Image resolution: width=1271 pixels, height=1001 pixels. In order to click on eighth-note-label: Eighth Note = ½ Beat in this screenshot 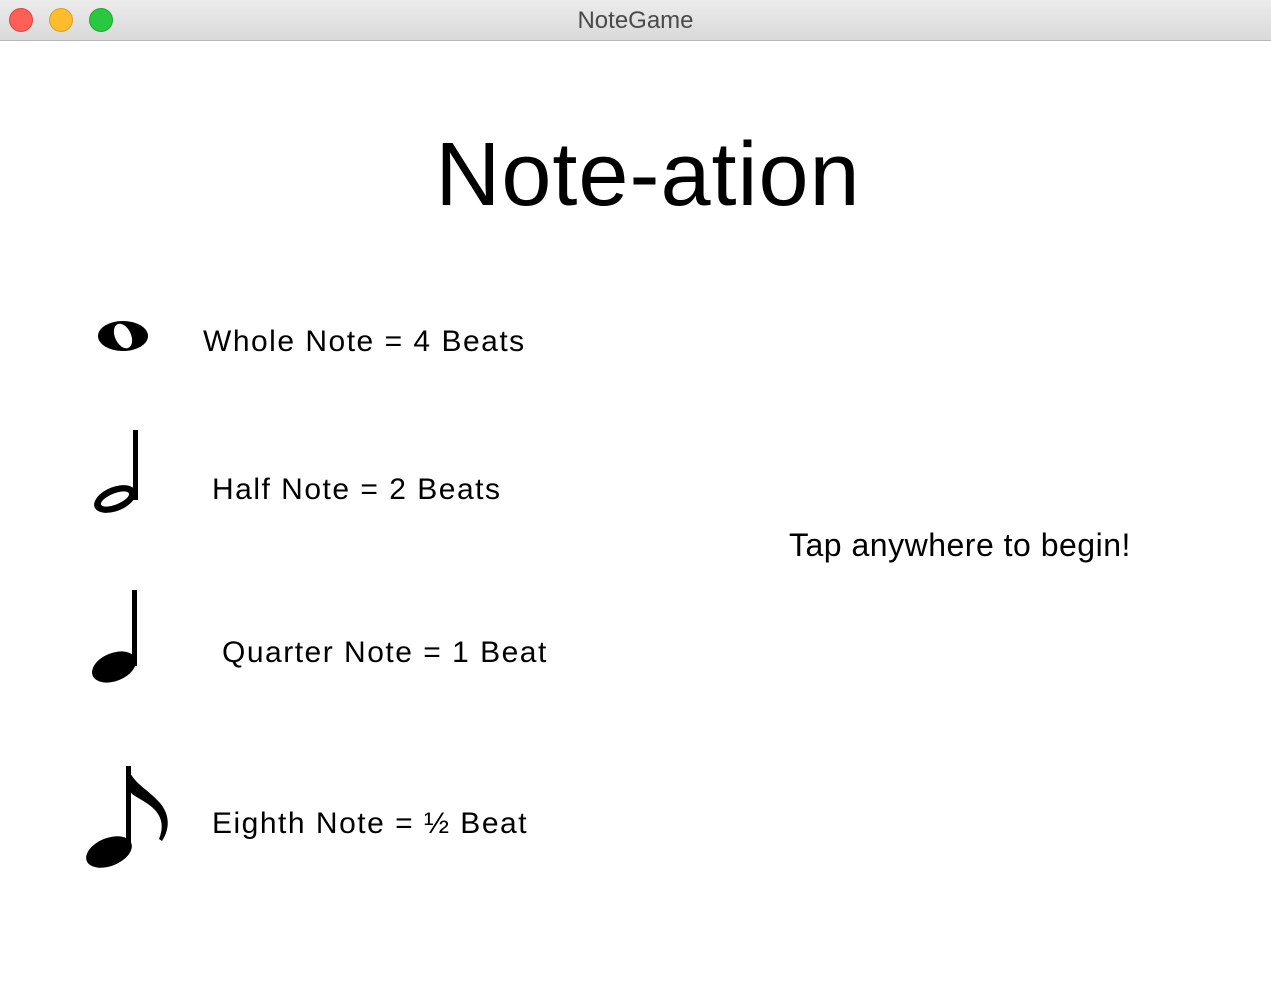, I will do `click(370, 823)`.